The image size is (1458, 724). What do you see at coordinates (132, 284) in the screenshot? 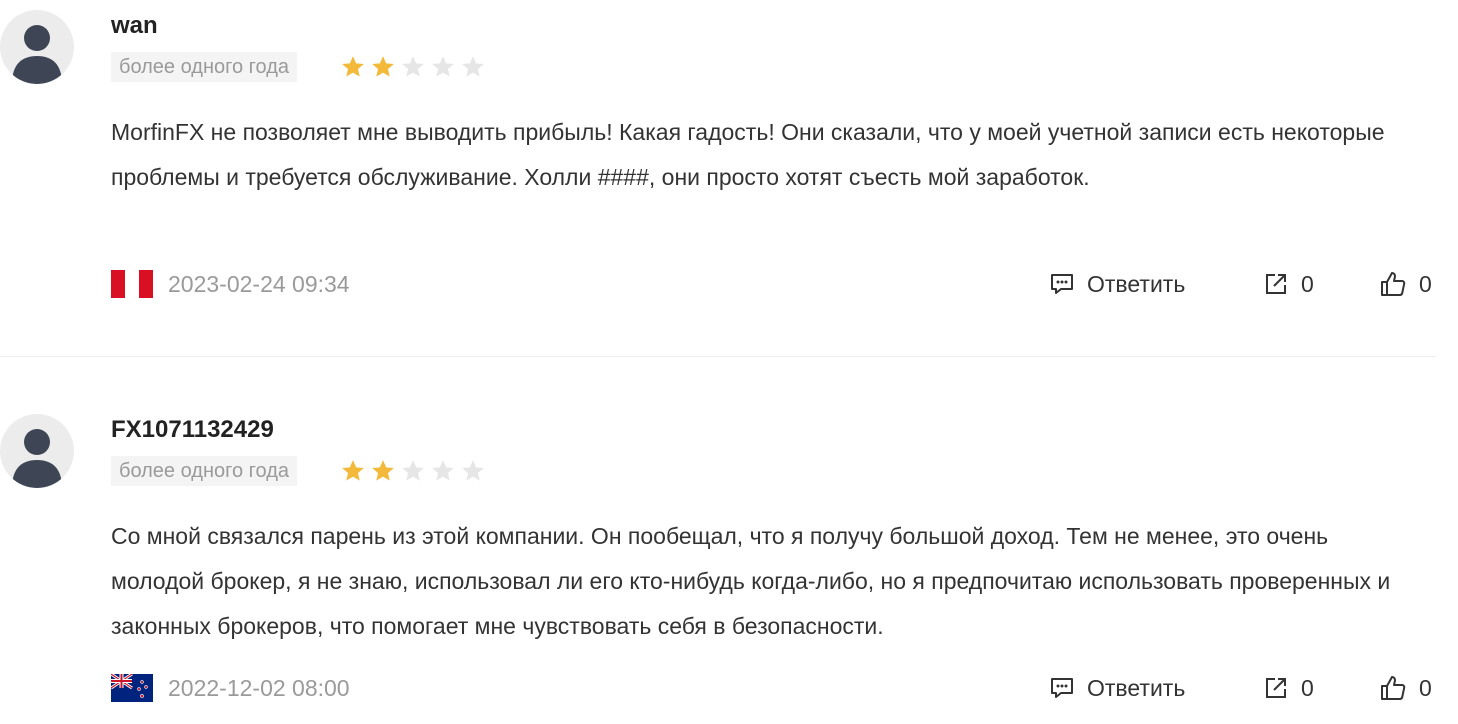
I see `peru-flag-icon` at bounding box center [132, 284].